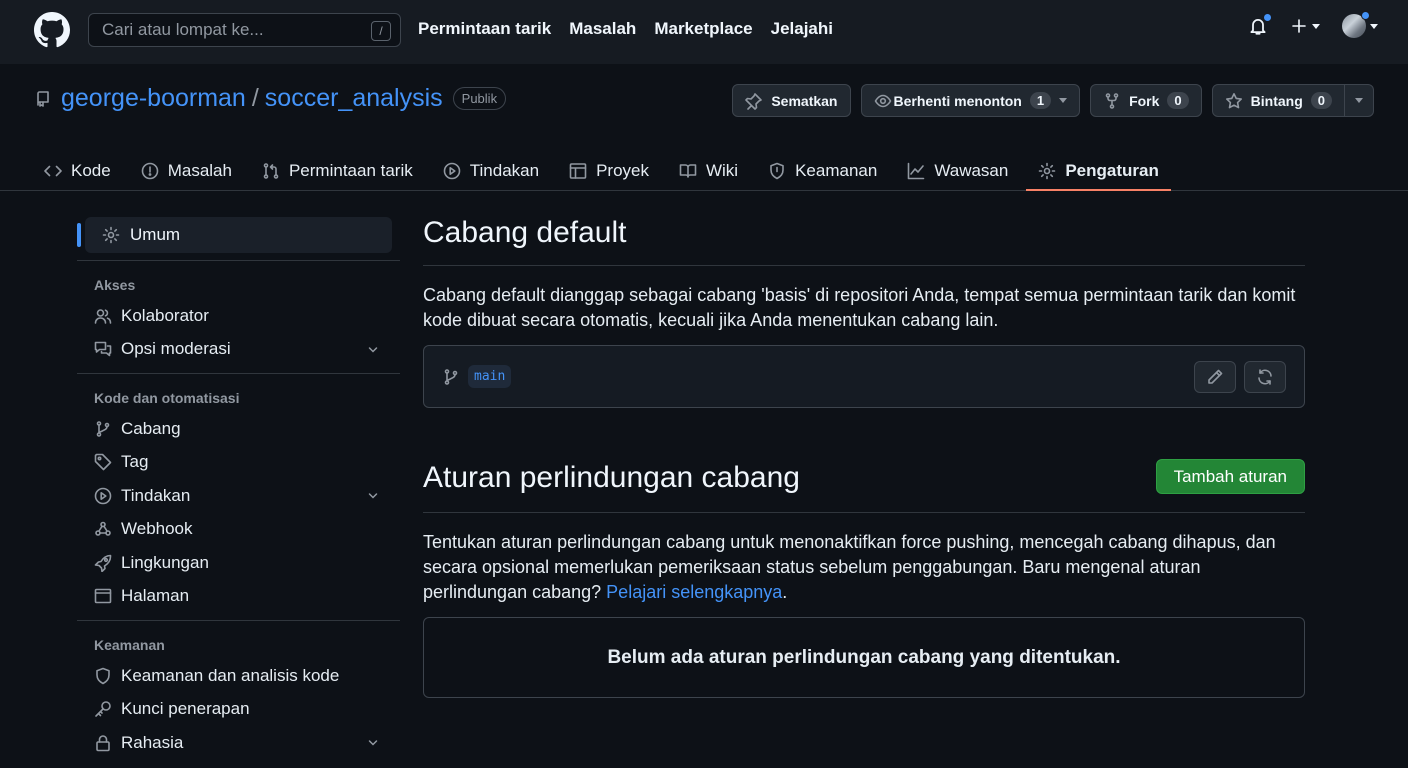 Image resolution: width=1408 pixels, height=768 pixels. I want to click on tab-settings-label: Pengaturan, so click(1112, 170).